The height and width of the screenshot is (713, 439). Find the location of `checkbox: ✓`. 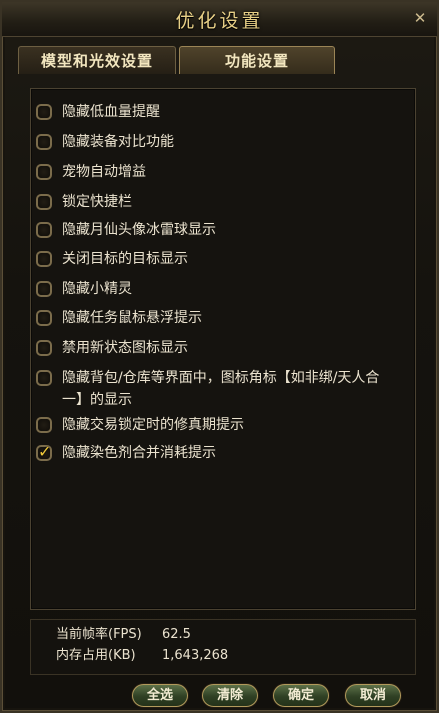

checkbox: ✓ is located at coordinates (44, 451).